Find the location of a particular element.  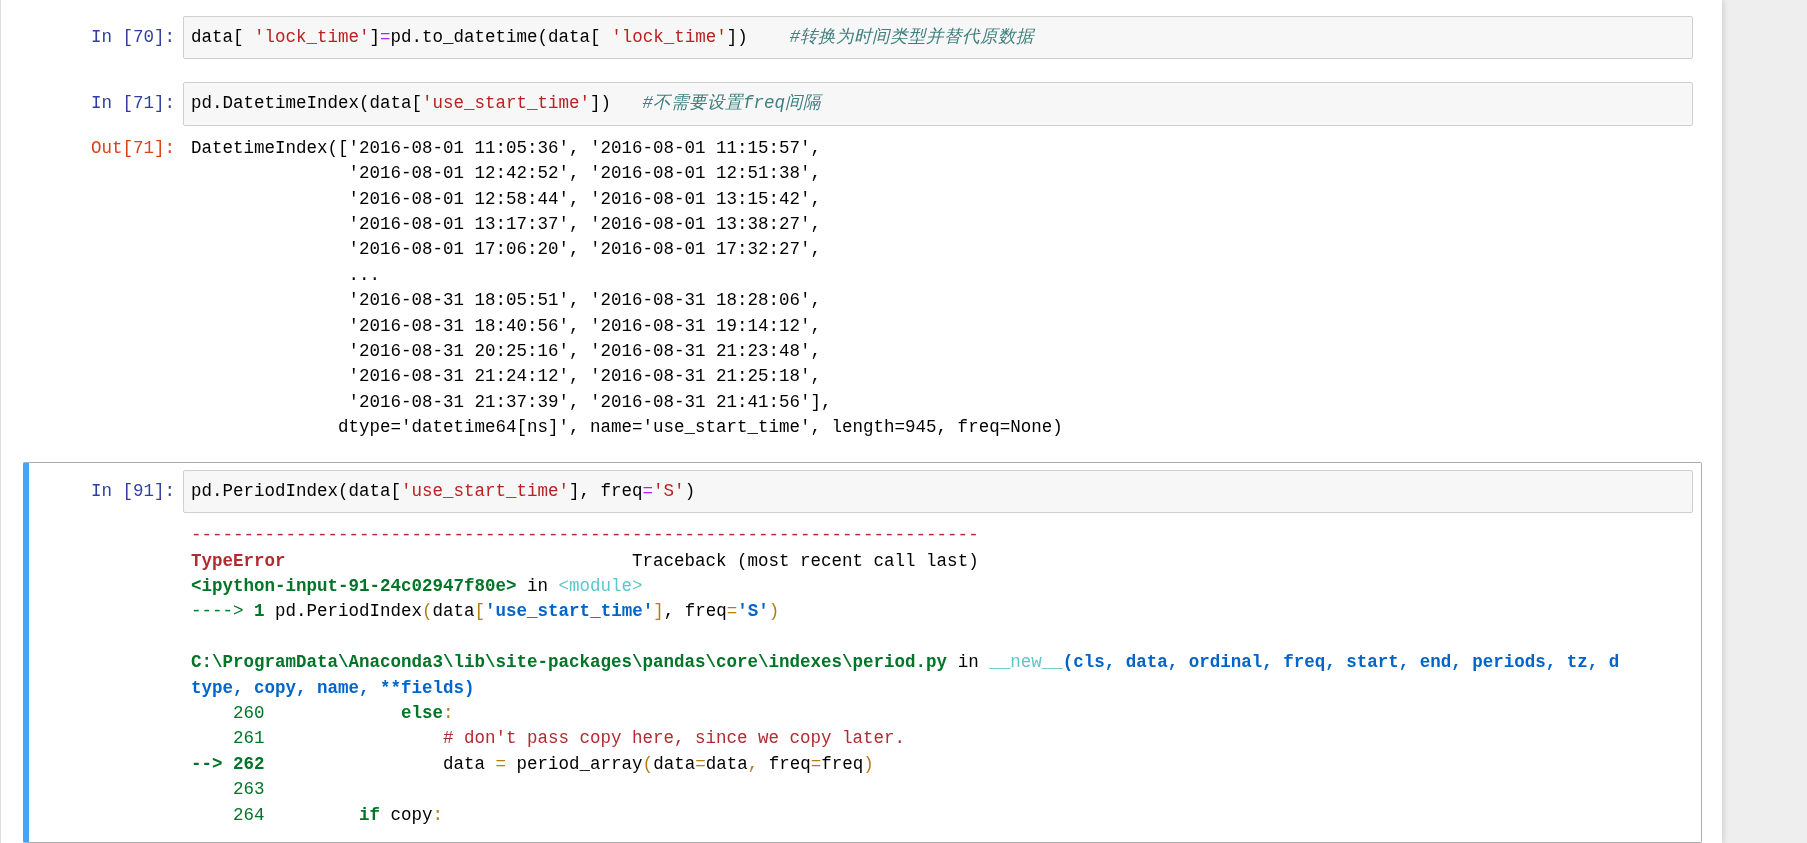

code-input: data[ 'lock_time']=pd.to_datetime(data[ 'lock_time']) #转换为时间类型并替代原数据 is located at coordinates (938, 38).